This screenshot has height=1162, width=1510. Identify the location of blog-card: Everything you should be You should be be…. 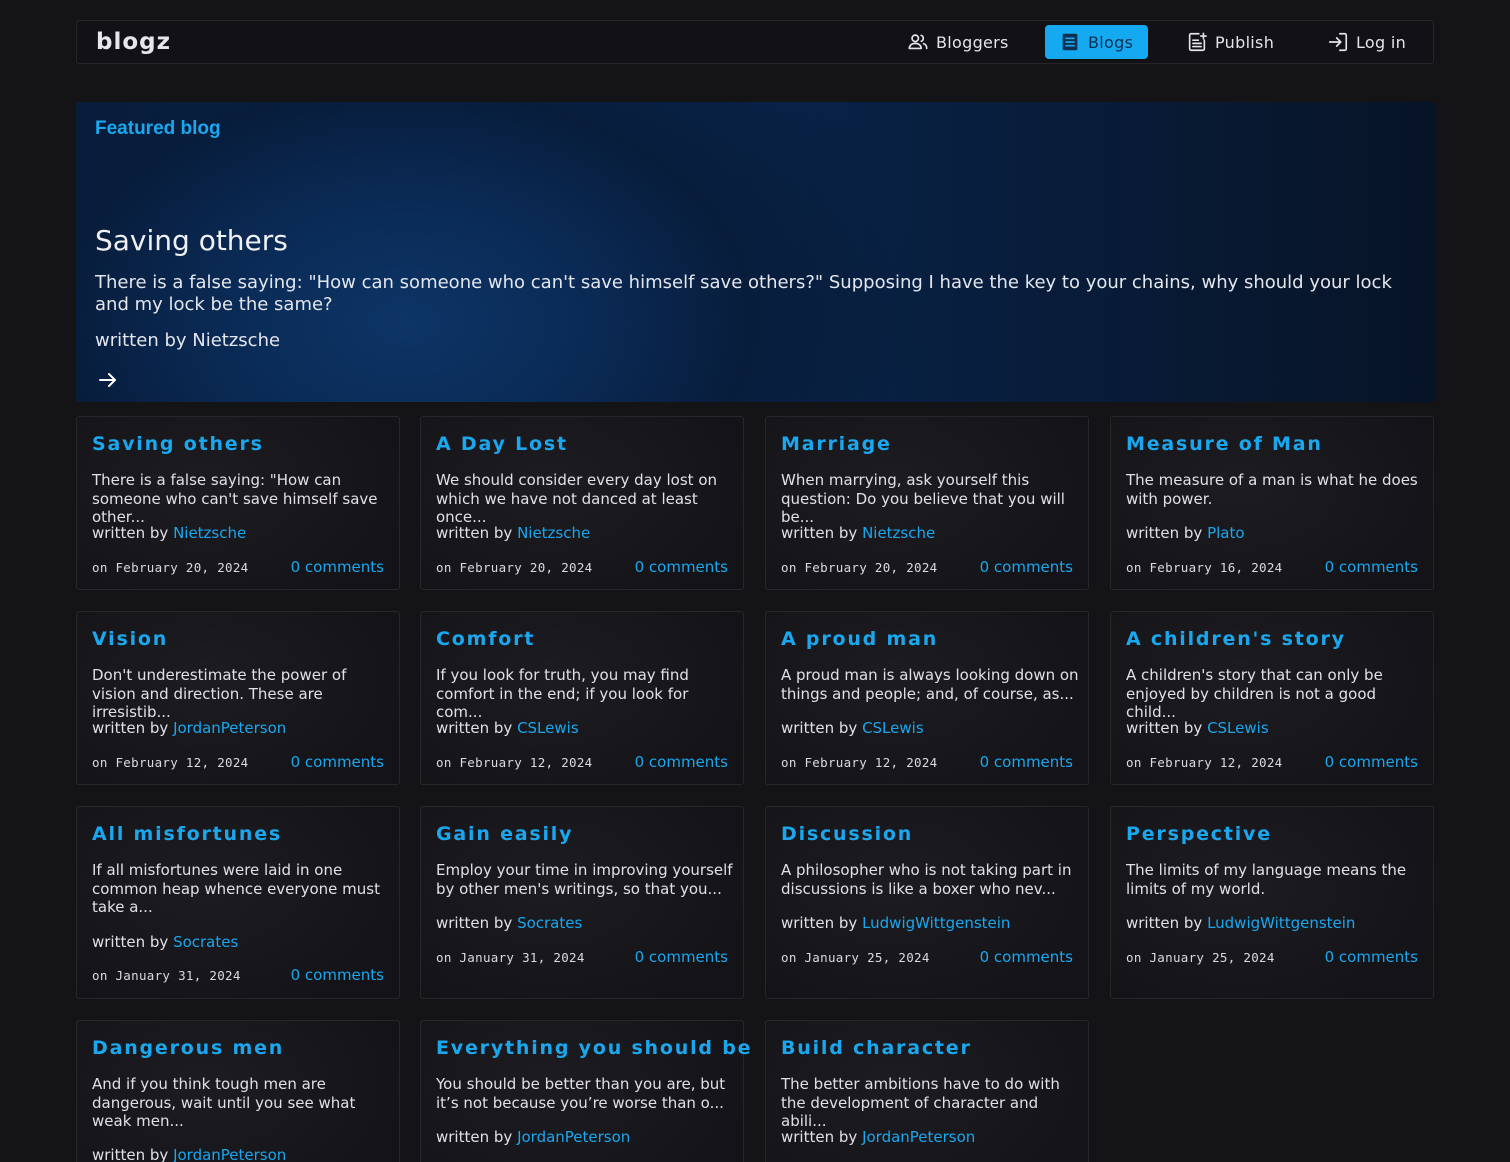
(585, 1091).